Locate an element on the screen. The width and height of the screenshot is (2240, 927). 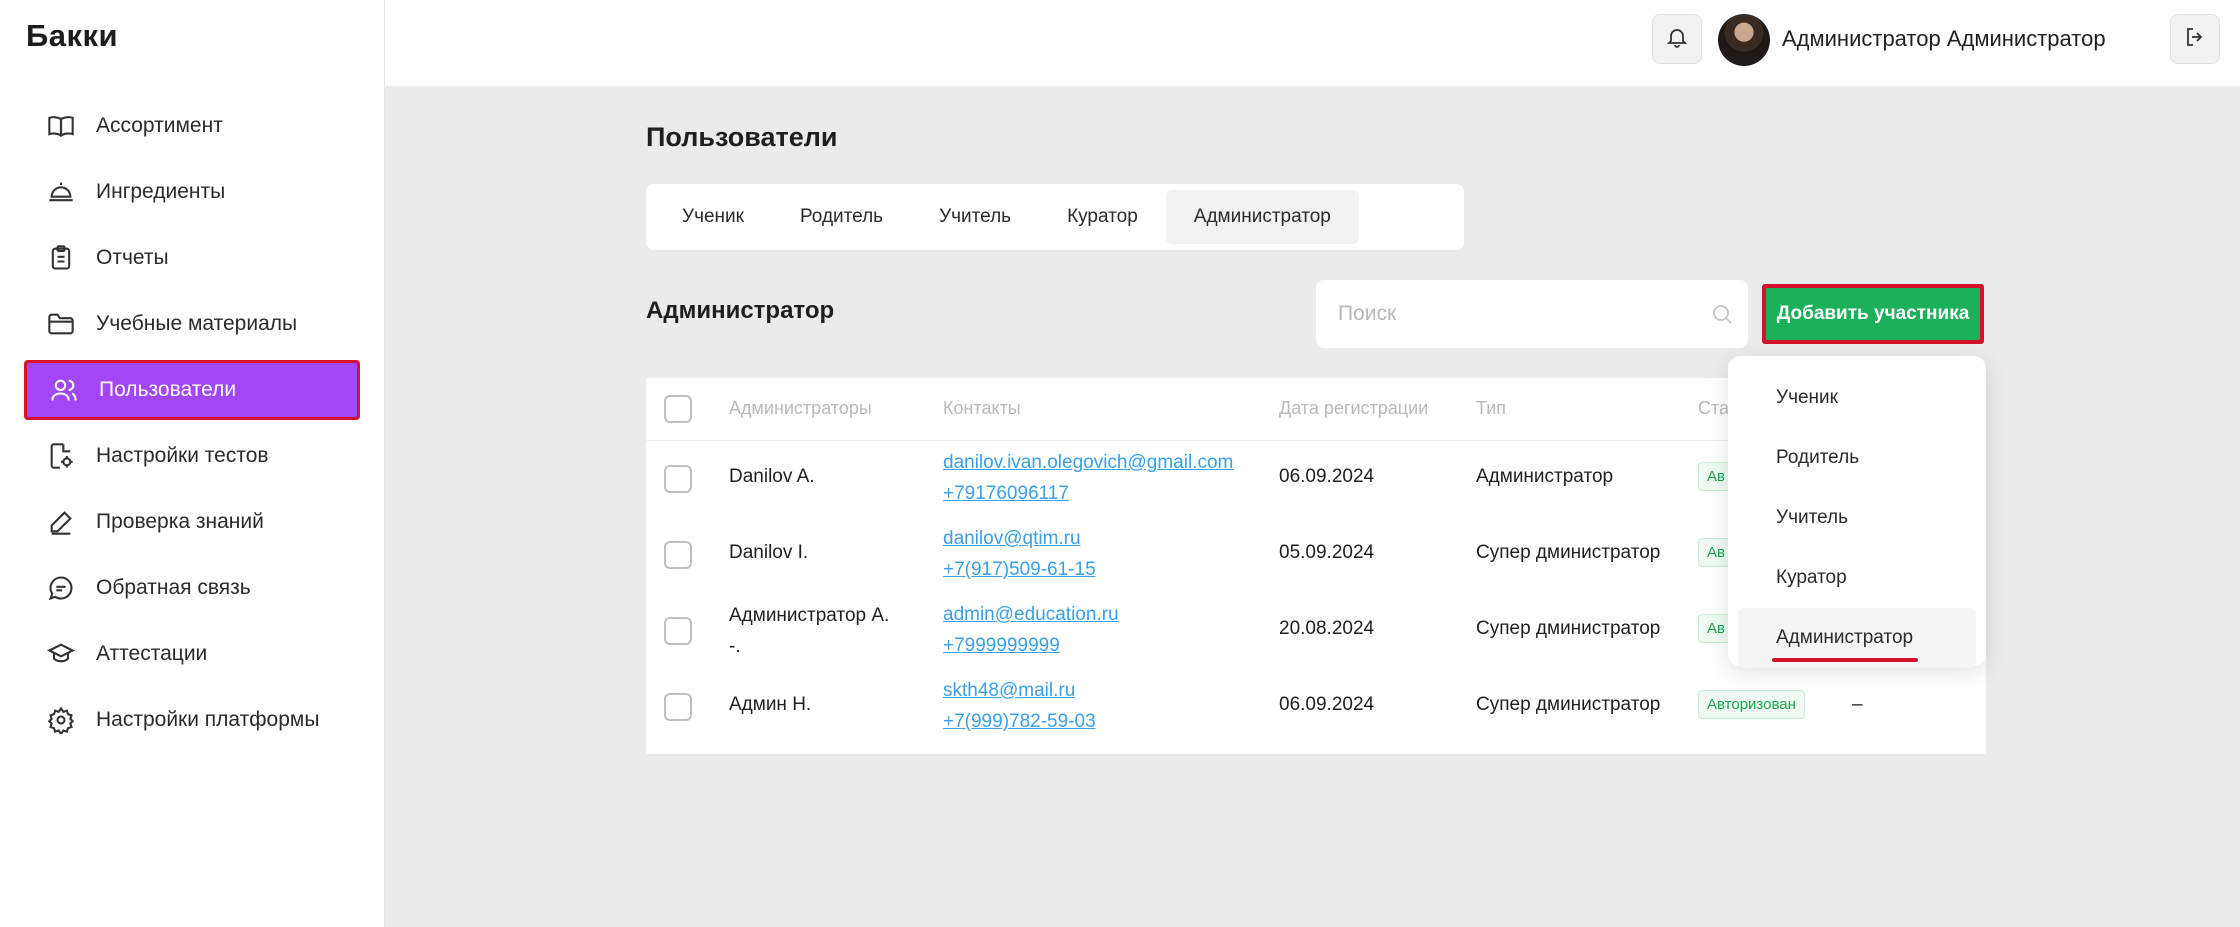
book-icon is located at coordinates (61, 126).